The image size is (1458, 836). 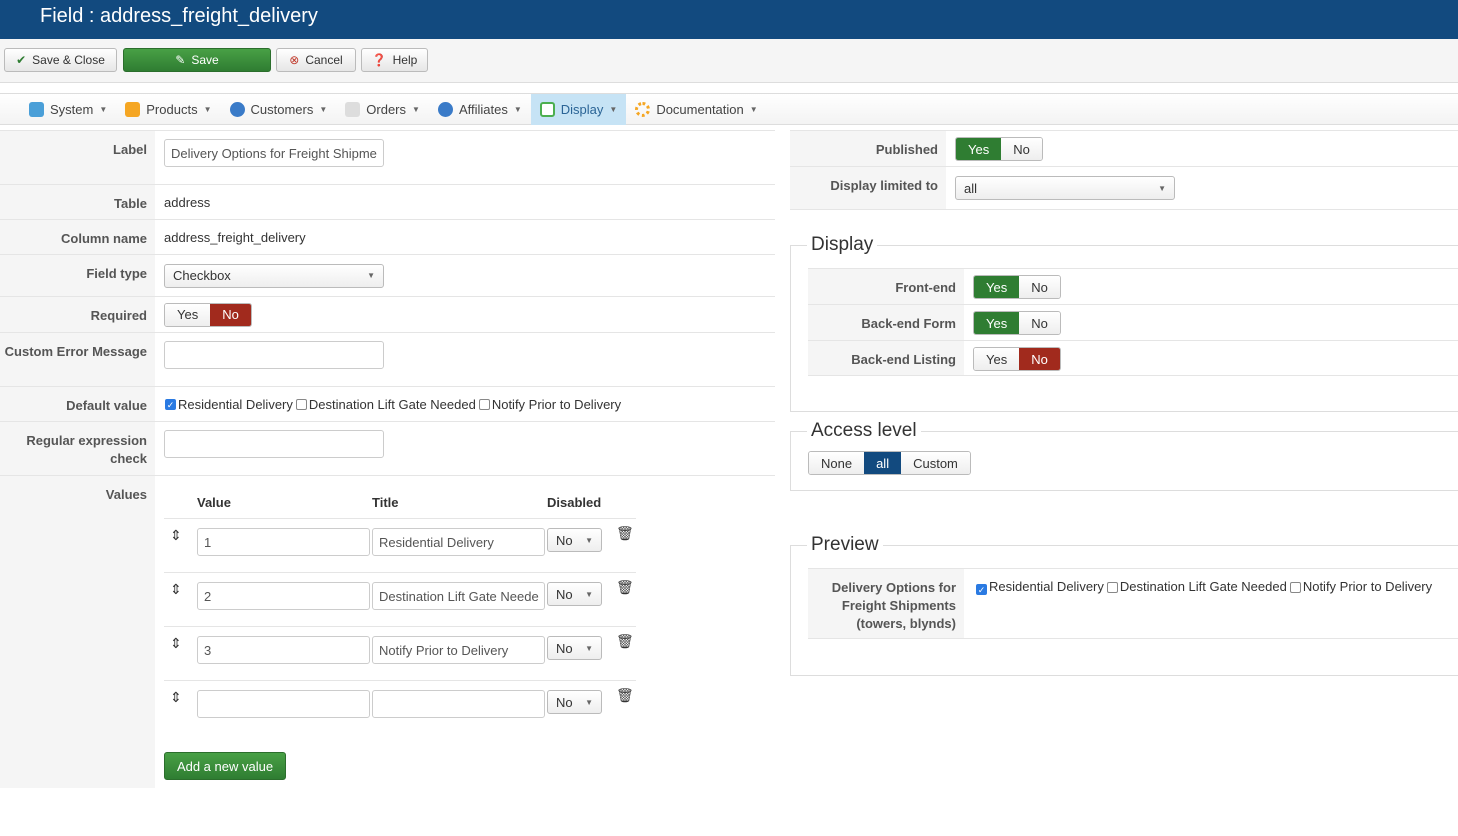 I want to click on access-all: all, so click(x=883, y=463).